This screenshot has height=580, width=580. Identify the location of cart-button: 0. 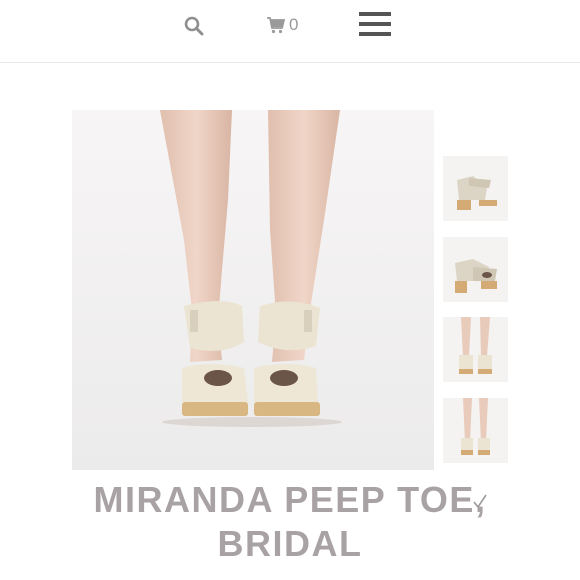
(282, 25).